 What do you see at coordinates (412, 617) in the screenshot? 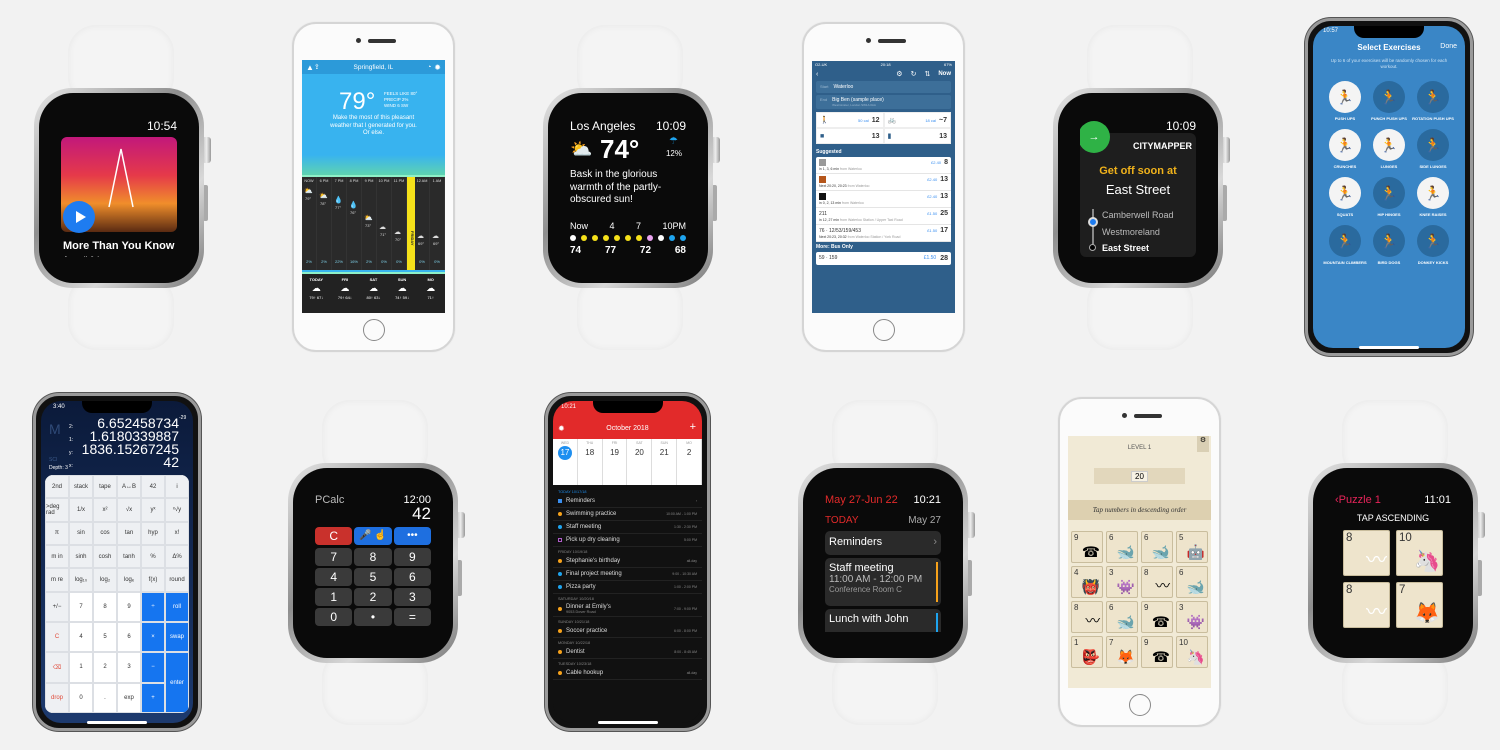
I see `calc-key: =` at bounding box center [412, 617].